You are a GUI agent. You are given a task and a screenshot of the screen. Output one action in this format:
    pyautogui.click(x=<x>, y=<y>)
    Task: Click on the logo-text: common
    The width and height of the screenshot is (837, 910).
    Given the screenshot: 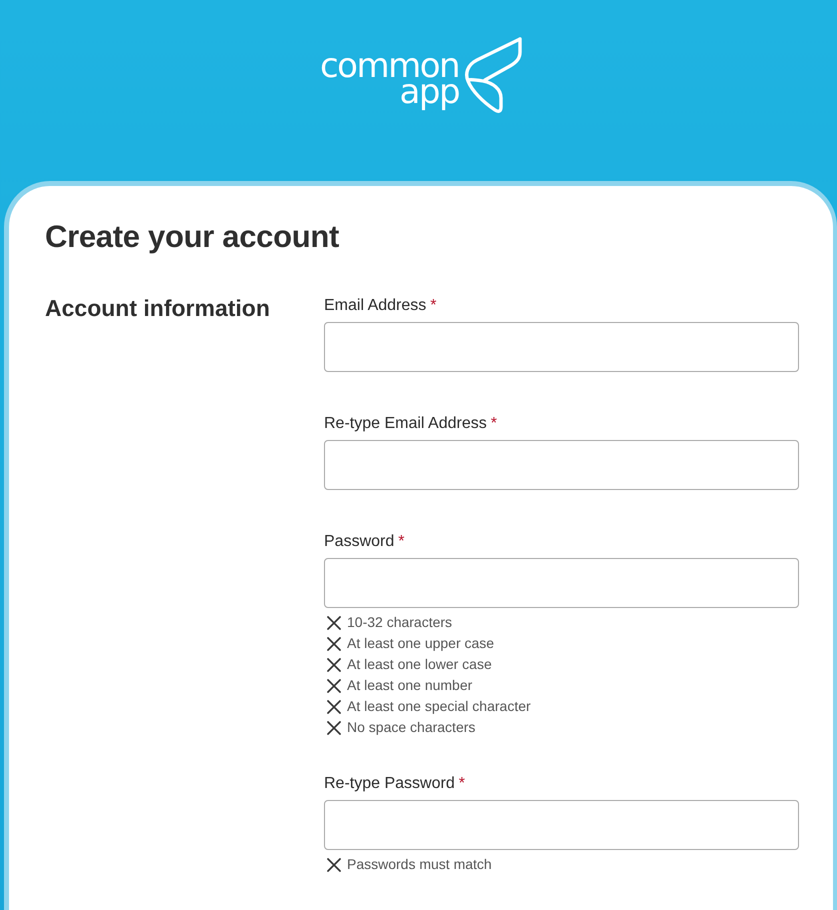 What is the action you would take?
    pyautogui.click(x=390, y=66)
    